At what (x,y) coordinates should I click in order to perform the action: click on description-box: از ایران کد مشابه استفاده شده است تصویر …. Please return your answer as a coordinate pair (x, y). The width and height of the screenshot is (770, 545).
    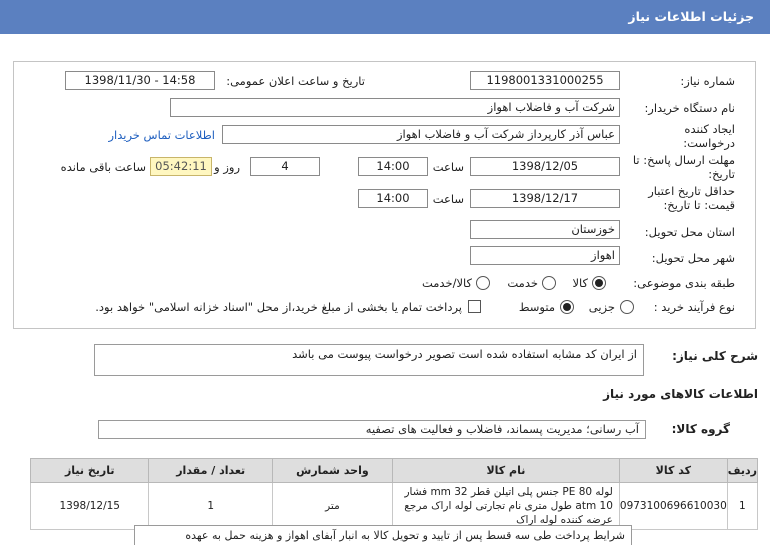
    Looking at the image, I should click on (369, 360).